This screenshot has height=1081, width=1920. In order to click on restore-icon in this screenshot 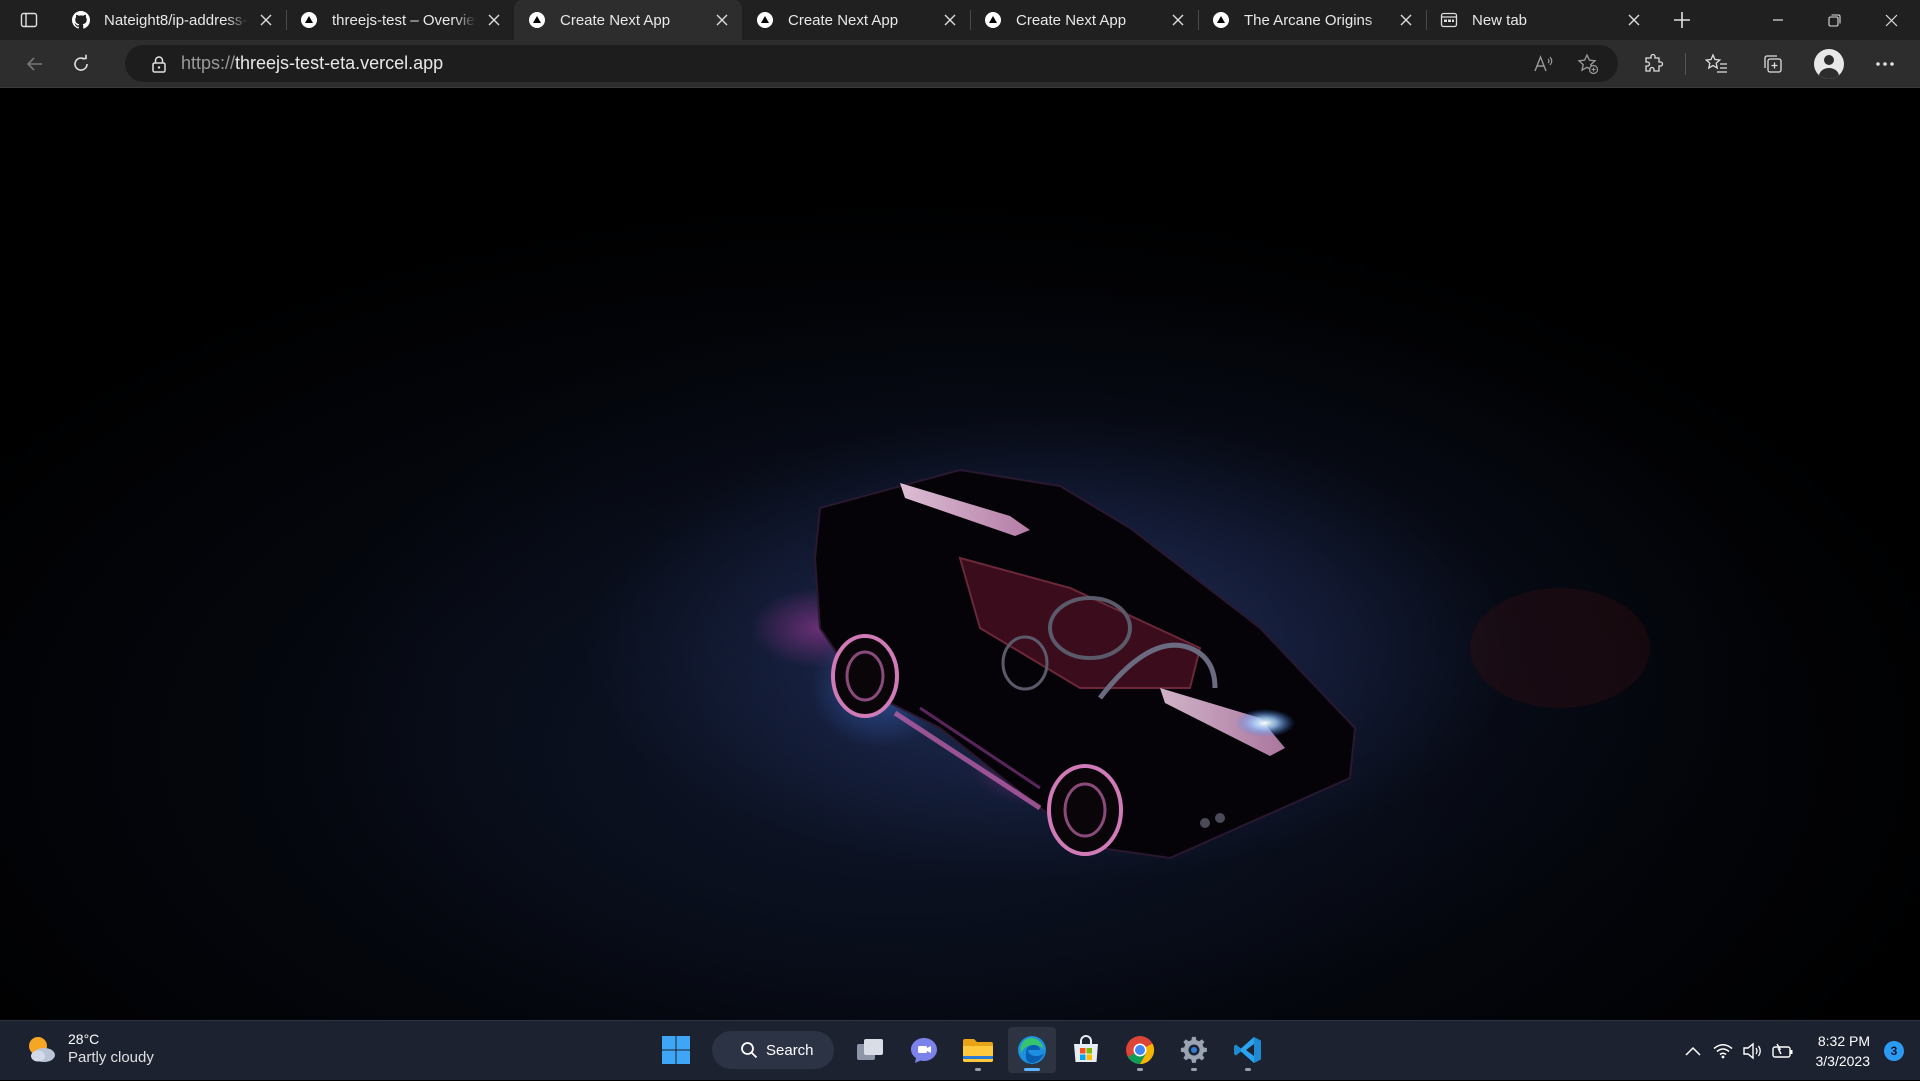, I will do `click(1834, 20)`.